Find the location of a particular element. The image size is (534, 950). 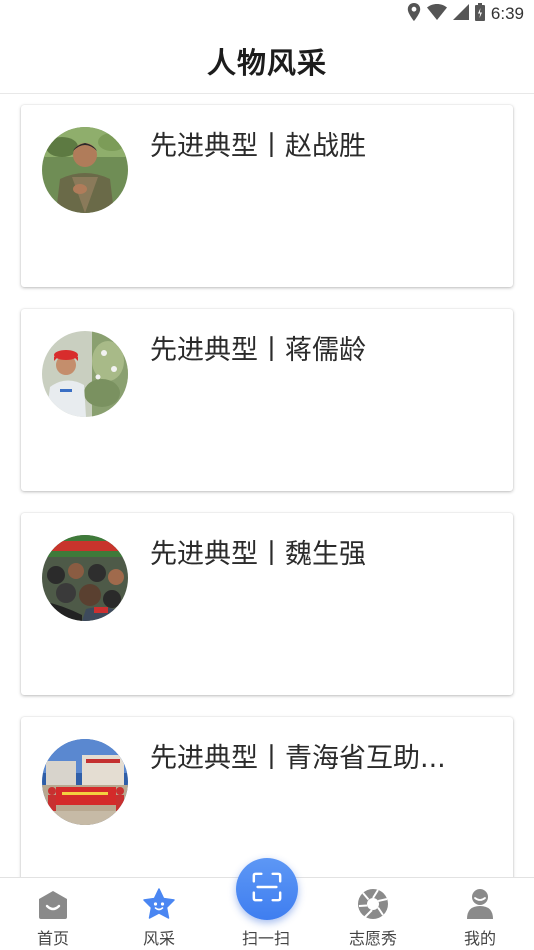

battery-icon is located at coordinates (479, 14).